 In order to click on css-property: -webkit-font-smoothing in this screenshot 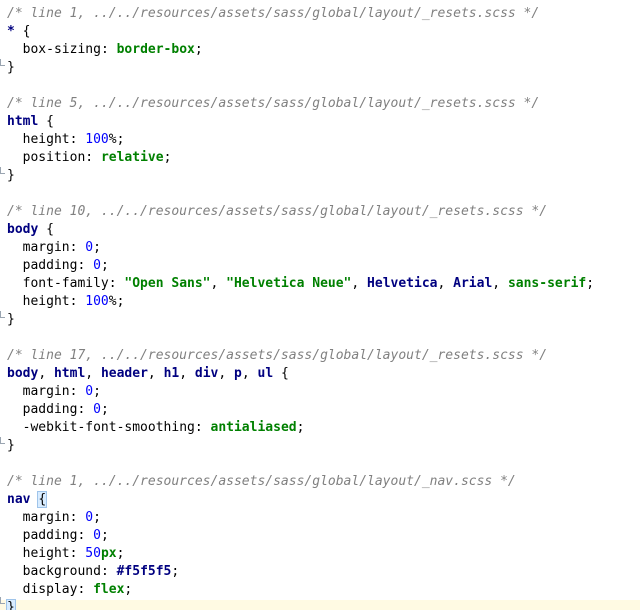, I will do `click(108, 427)`.